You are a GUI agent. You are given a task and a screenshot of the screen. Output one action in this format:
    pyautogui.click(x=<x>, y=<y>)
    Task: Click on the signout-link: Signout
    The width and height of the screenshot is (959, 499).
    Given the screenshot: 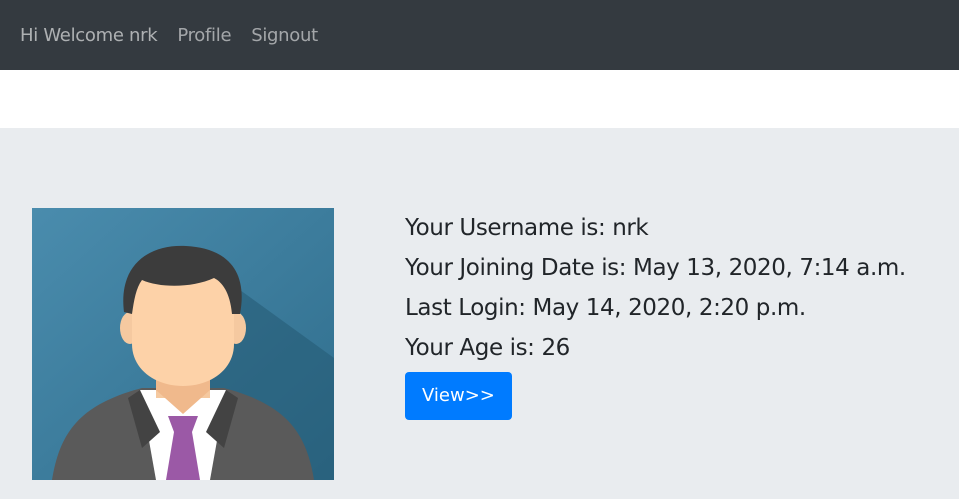 What is the action you would take?
    pyautogui.click(x=284, y=35)
    